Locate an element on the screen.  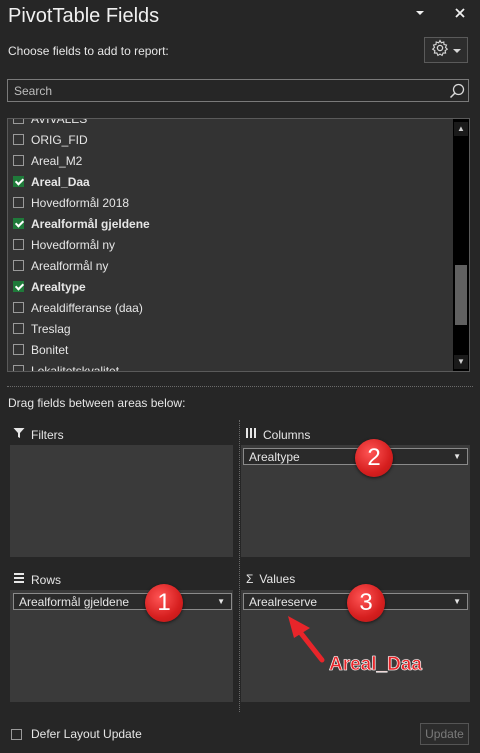
columns-area-title: Columns is located at coordinates (277, 434).